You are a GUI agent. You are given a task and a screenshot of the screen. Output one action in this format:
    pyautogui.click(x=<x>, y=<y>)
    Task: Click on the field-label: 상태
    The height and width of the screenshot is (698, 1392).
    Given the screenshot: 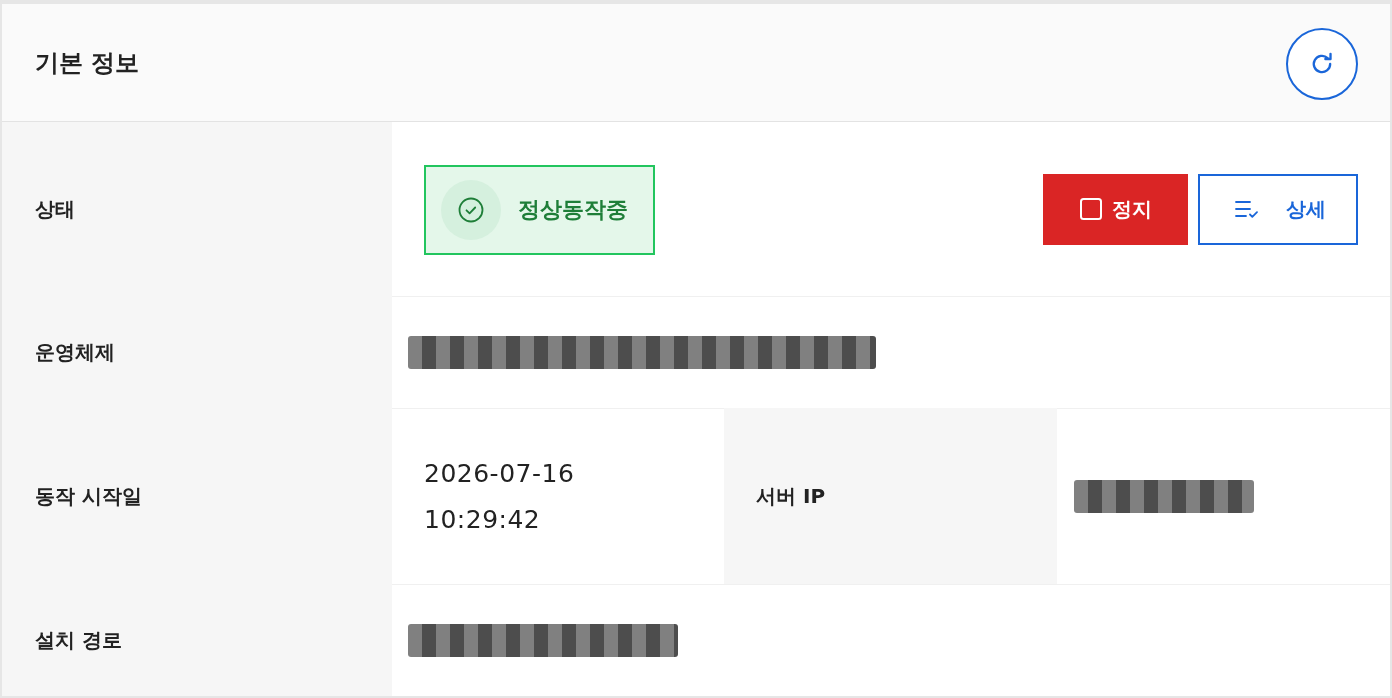 What is the action you would take?
    pyautogui.click(x=55, y=209)
    